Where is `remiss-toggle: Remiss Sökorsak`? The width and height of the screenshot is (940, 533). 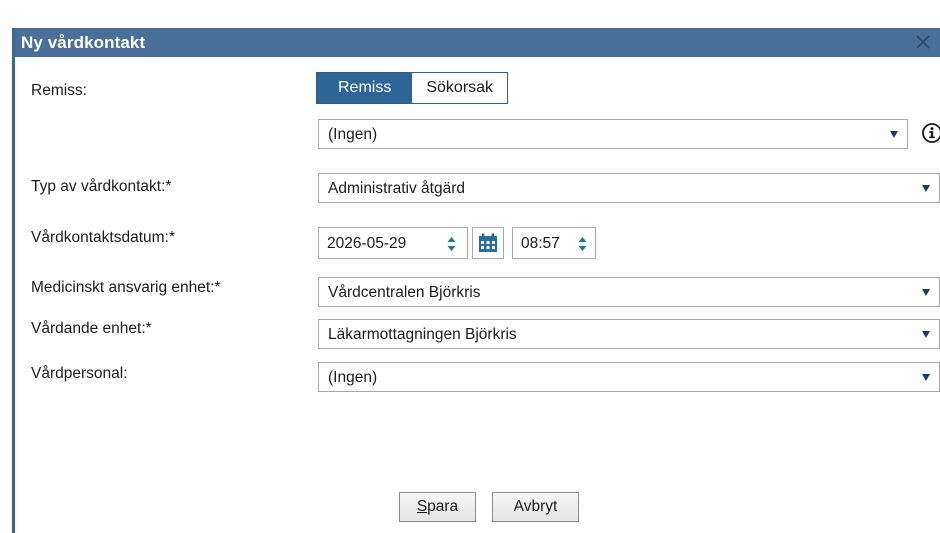 remiss-toggle: Remiss Sökorsak is located at coordinates (412, 88).